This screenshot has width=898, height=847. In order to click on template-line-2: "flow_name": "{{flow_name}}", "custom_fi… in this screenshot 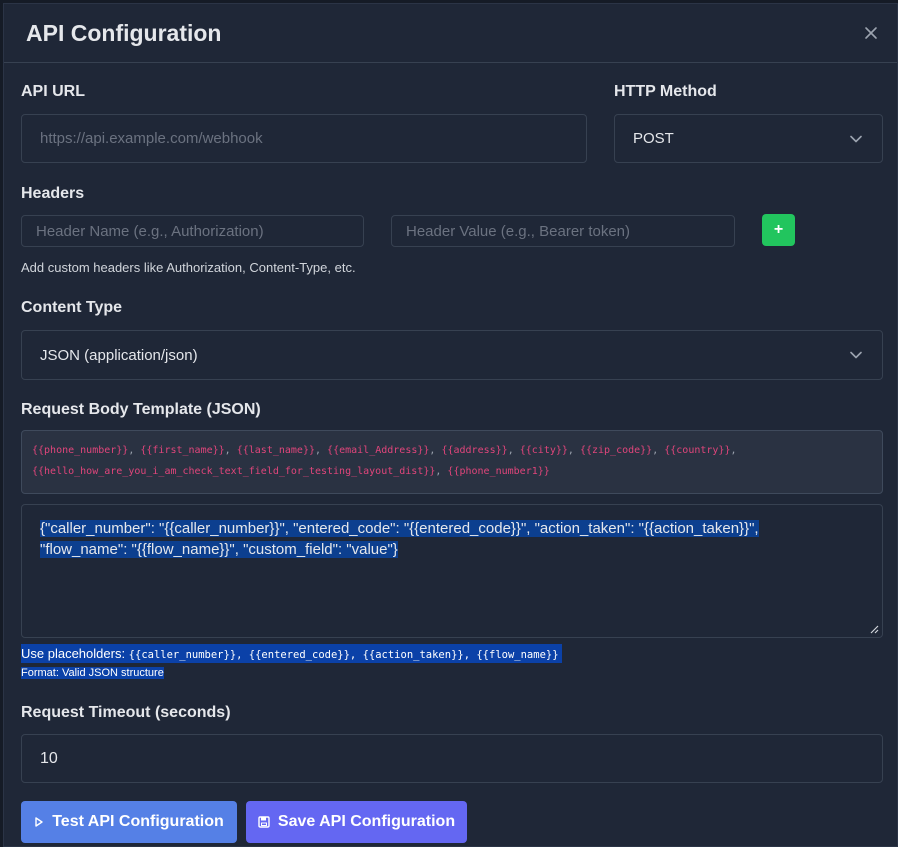, I will do `click(219, 549)`.